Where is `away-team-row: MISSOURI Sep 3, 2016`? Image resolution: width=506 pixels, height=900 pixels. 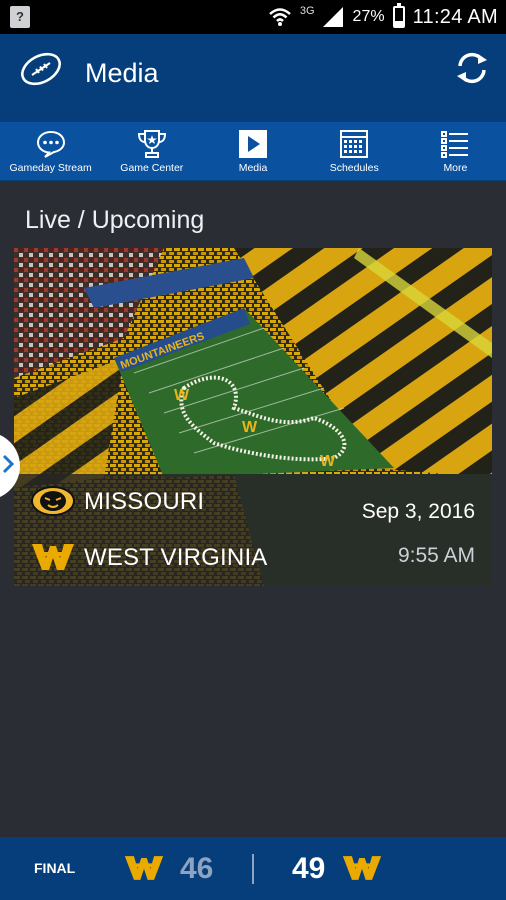 away-team-row: MISSOURI Sep 3, 2016 is located at coordinates (253, 502).